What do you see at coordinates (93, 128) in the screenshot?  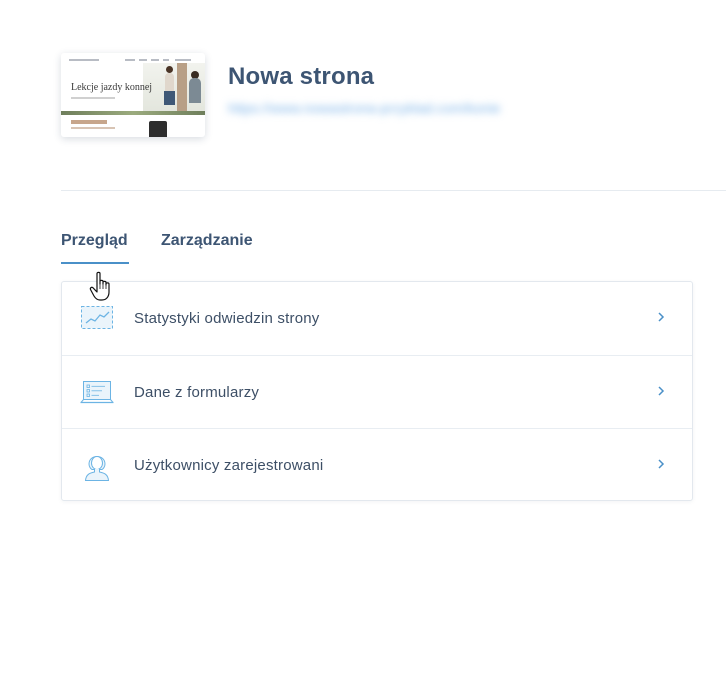 I see `thumbnail-section-sub` at bounding box center [93, 128].